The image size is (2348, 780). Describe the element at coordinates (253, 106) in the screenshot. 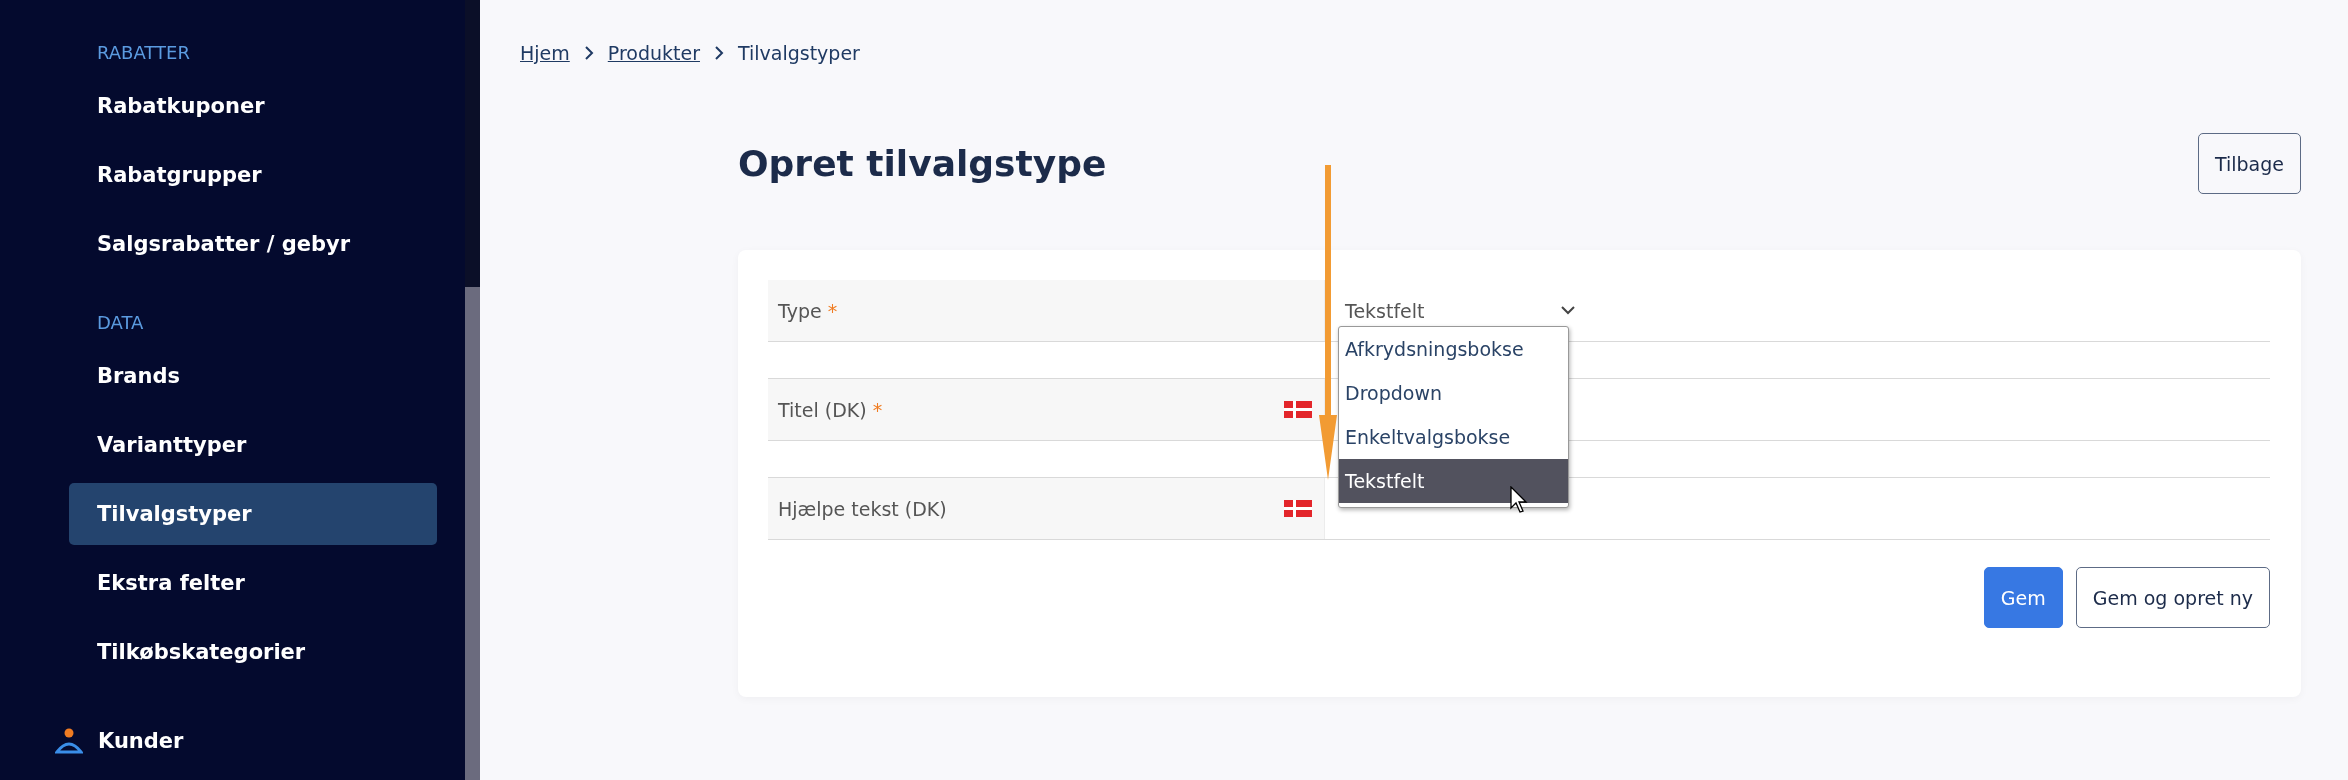

I see `sidebar-item: Rabatkuponer` at that location.